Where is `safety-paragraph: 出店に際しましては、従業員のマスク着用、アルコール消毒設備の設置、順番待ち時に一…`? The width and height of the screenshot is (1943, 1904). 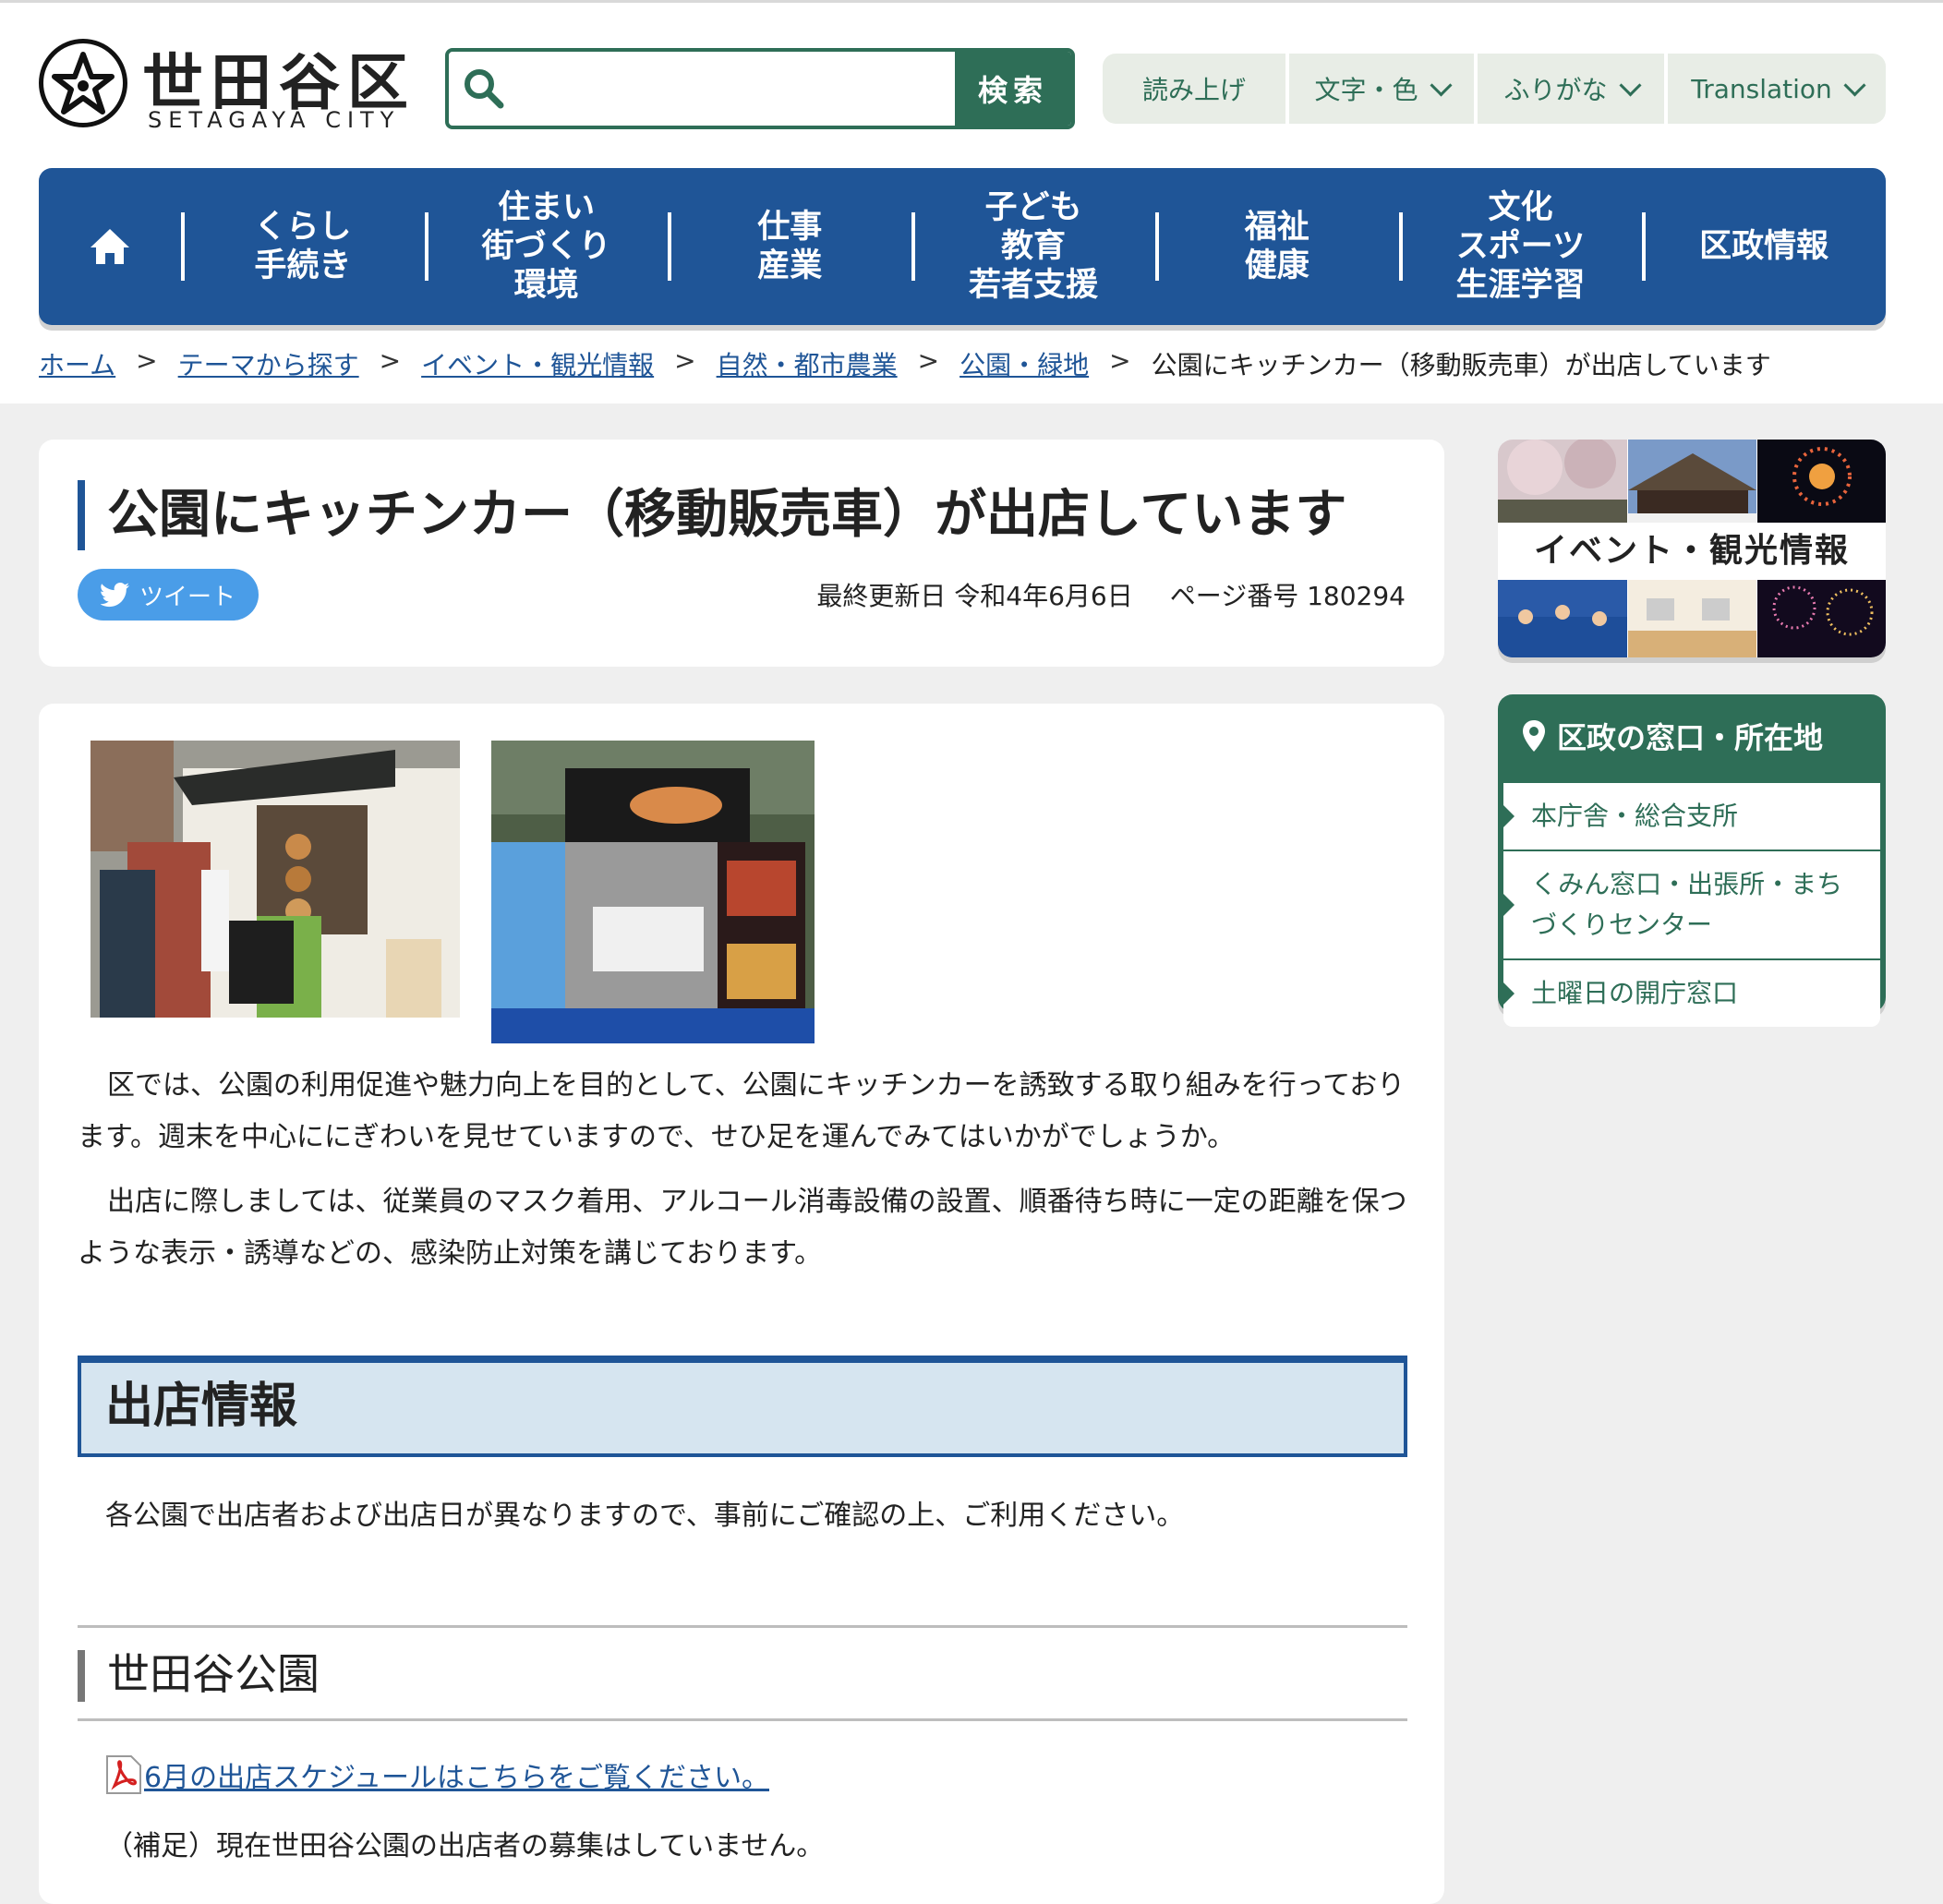 safety-paragraph: 出店に際しましては、従業員のマスク着用、アルコール消毒設備の設置、順番待ち時に一… is located at coordinates (743, 1228).